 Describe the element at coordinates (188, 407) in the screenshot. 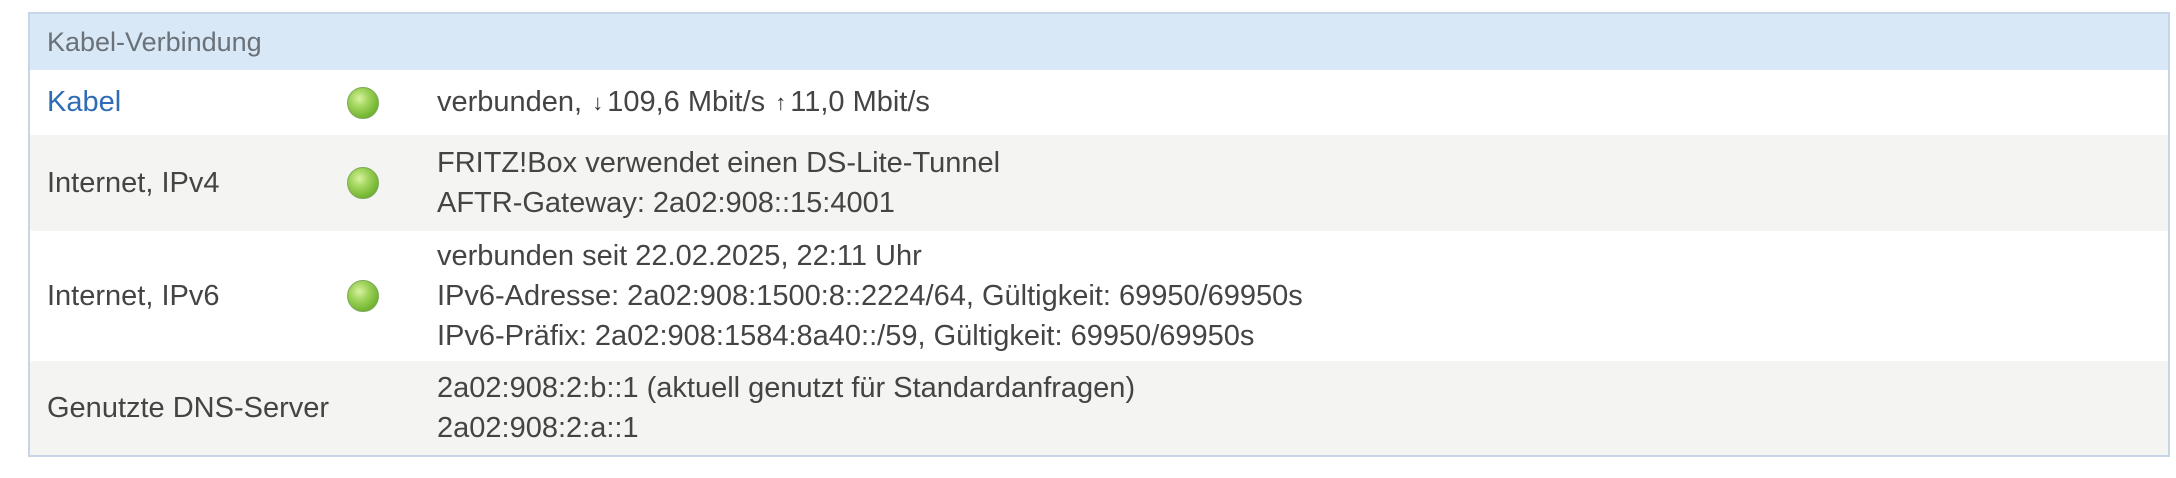

I see `dns-label: Genutzte DNS-Server` at that location.